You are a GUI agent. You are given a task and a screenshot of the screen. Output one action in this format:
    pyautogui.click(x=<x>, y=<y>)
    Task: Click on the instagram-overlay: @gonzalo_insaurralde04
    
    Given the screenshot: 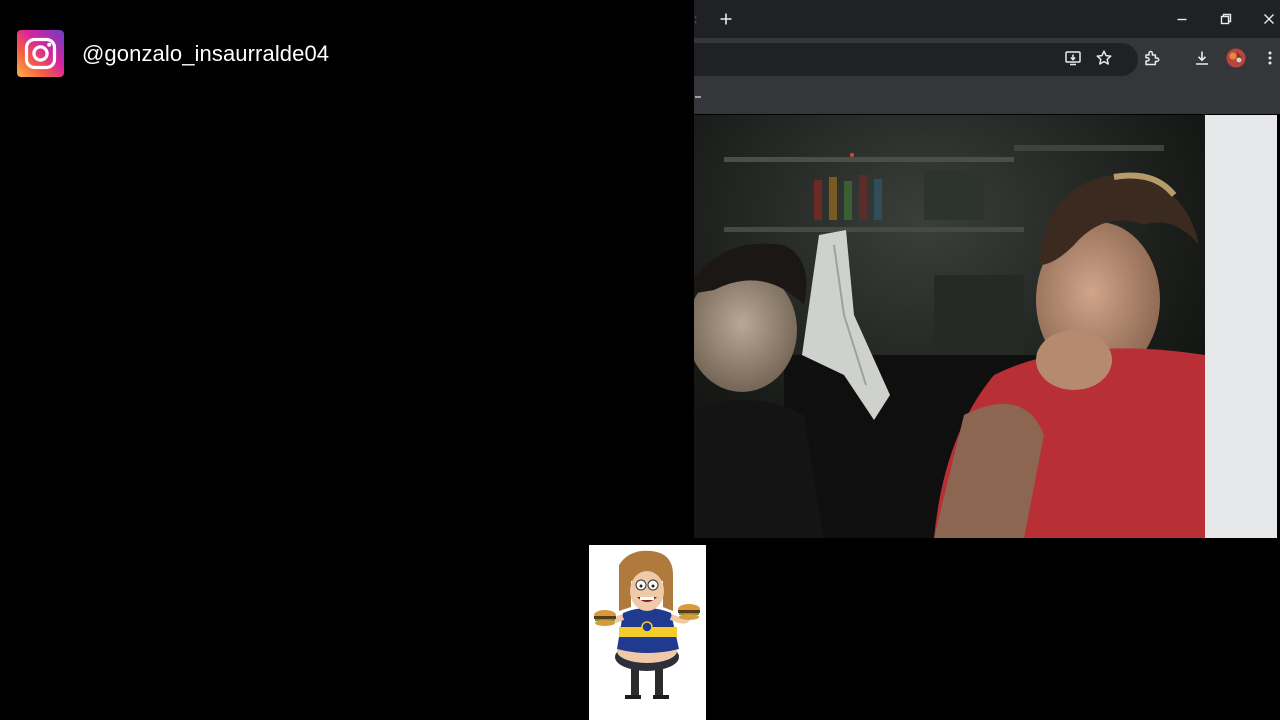 What is the action you would take?
    pyautogui.click(x=173, y=53)
    